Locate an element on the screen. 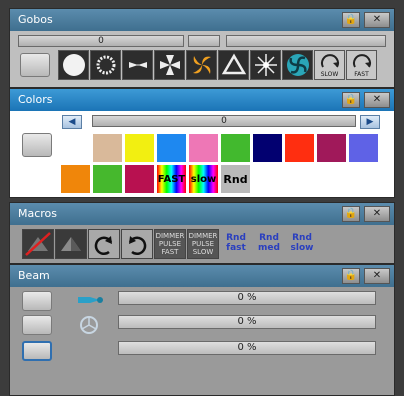  prism-off-icon is located at coordinates (38, 244).